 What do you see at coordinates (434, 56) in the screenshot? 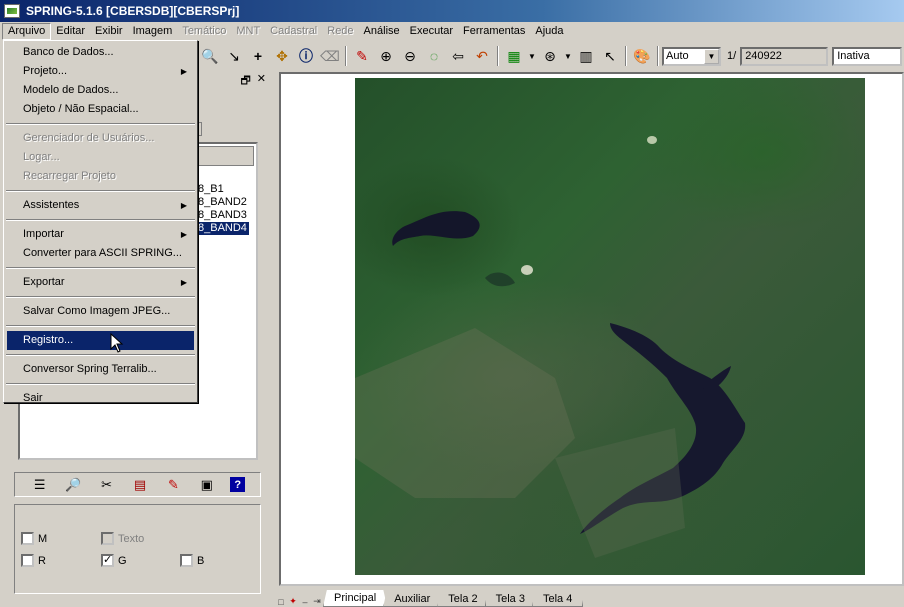
I see `lasso-icon: ◌` at bounding box center [434, 56].